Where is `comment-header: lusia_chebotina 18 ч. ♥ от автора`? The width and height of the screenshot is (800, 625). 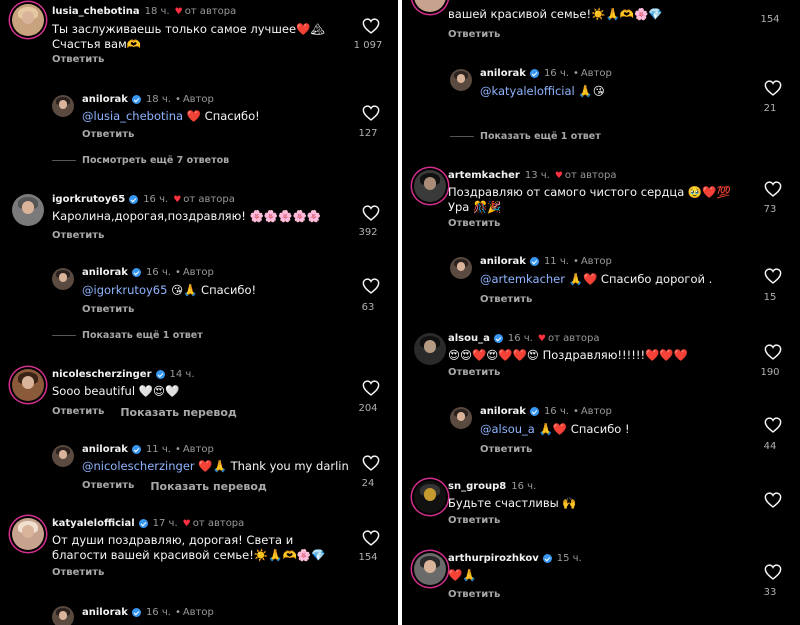
comment-header: lusia_chebotina 18 ч. ♥ от автора is located at coordinates (144, 11).